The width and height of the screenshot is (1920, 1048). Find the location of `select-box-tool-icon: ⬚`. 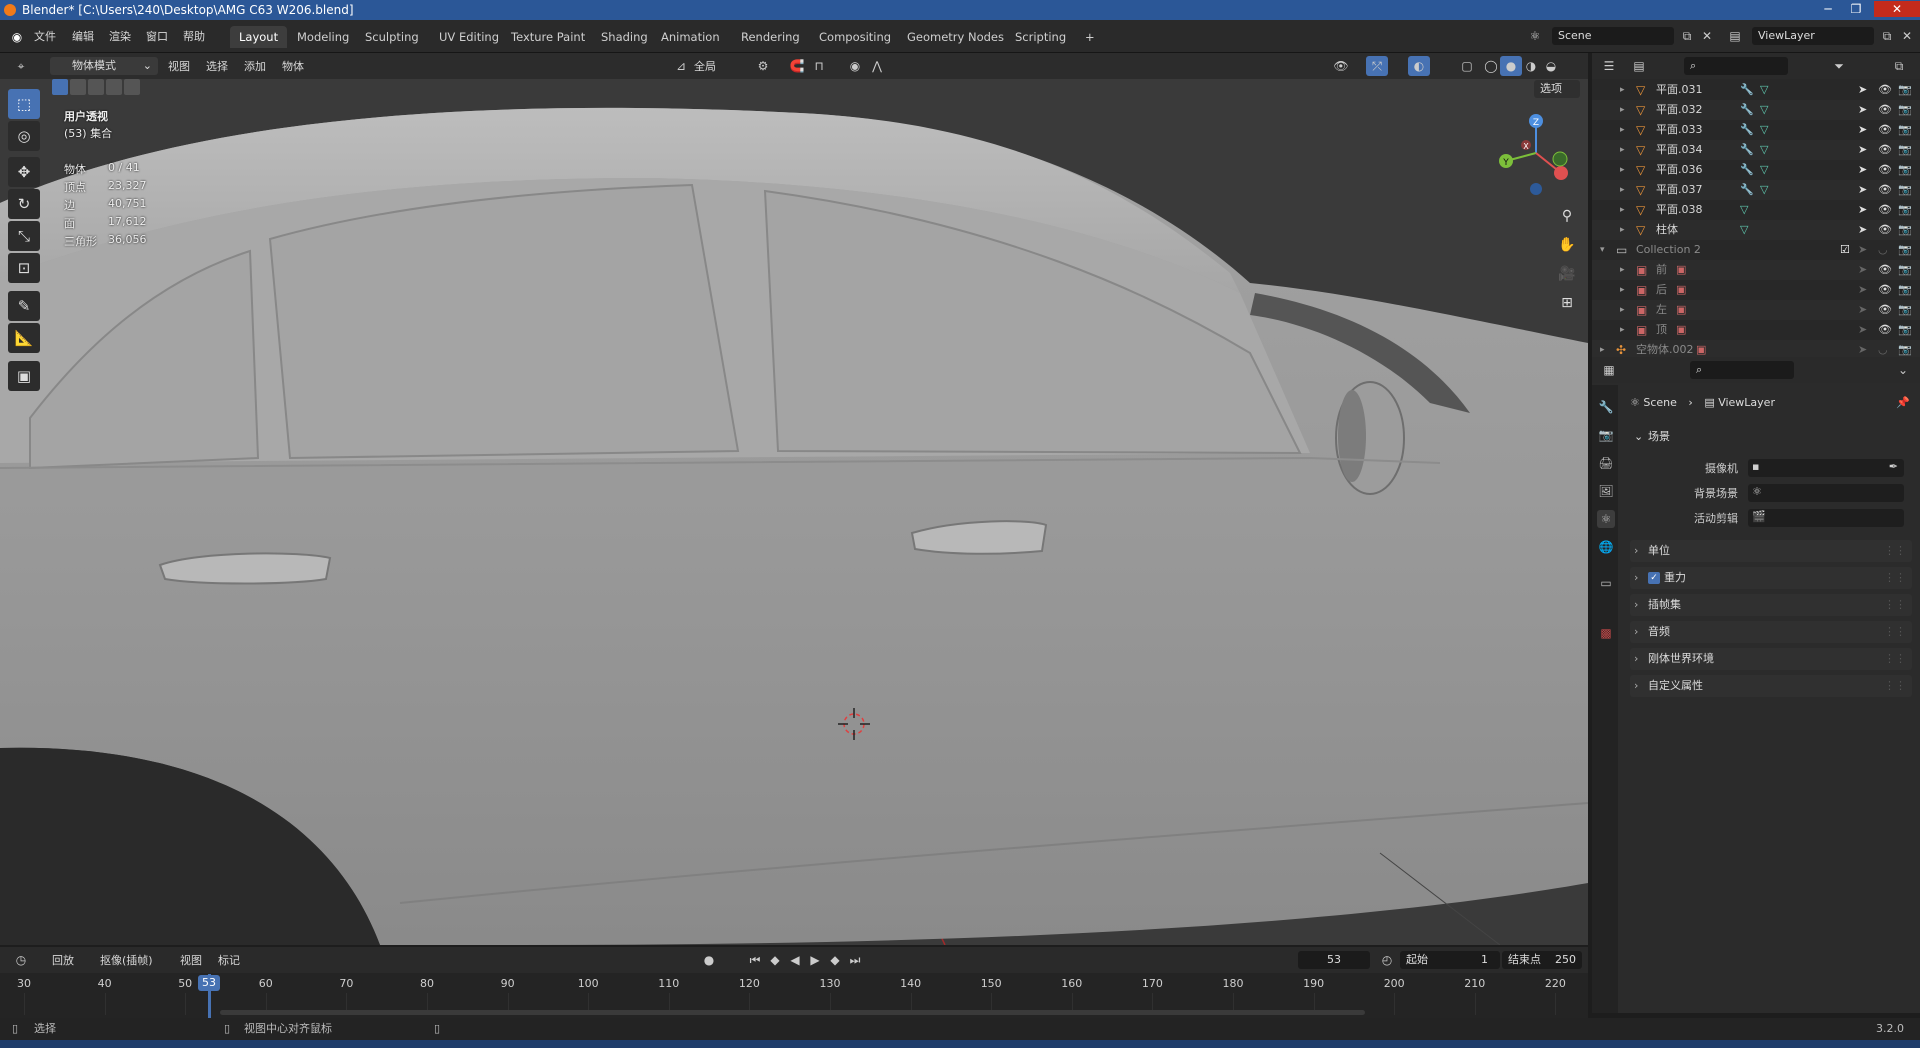

select-box-tool-icon: ⬚ is located at coordinates (24, 104).